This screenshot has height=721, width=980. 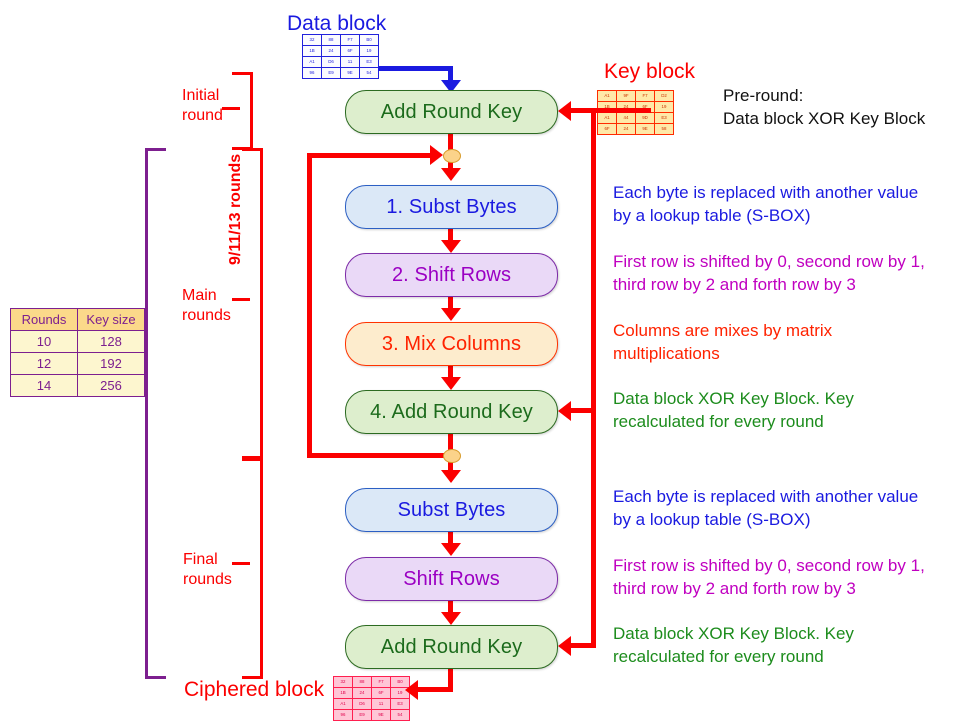 What do you see at coordinates (626, 118) in the screenshot?
I see `byte-grid-cell: 44` at bounding box center [626, 118].